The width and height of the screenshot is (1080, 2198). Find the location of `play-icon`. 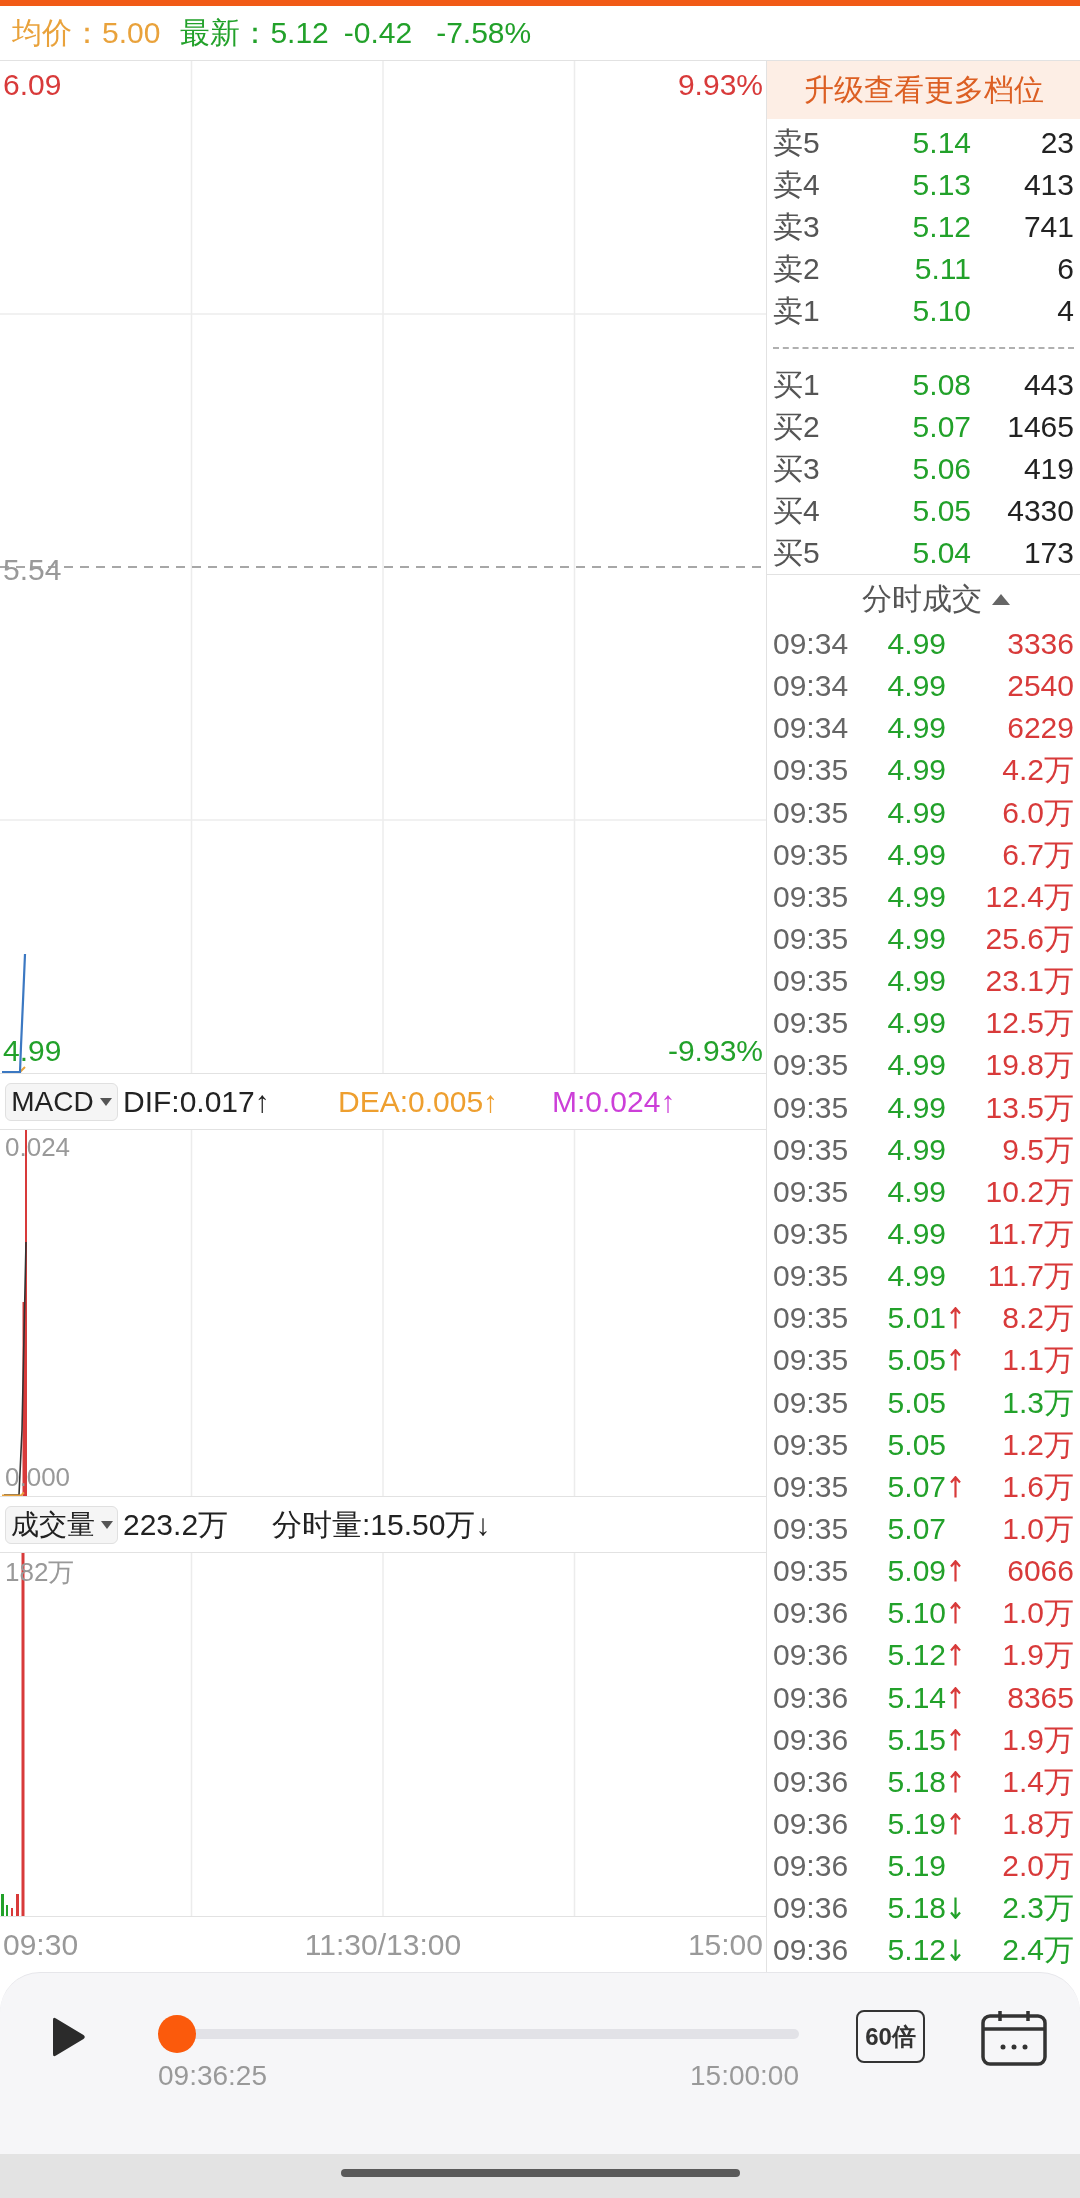

play-icon is located at coordinates (69, 2037).